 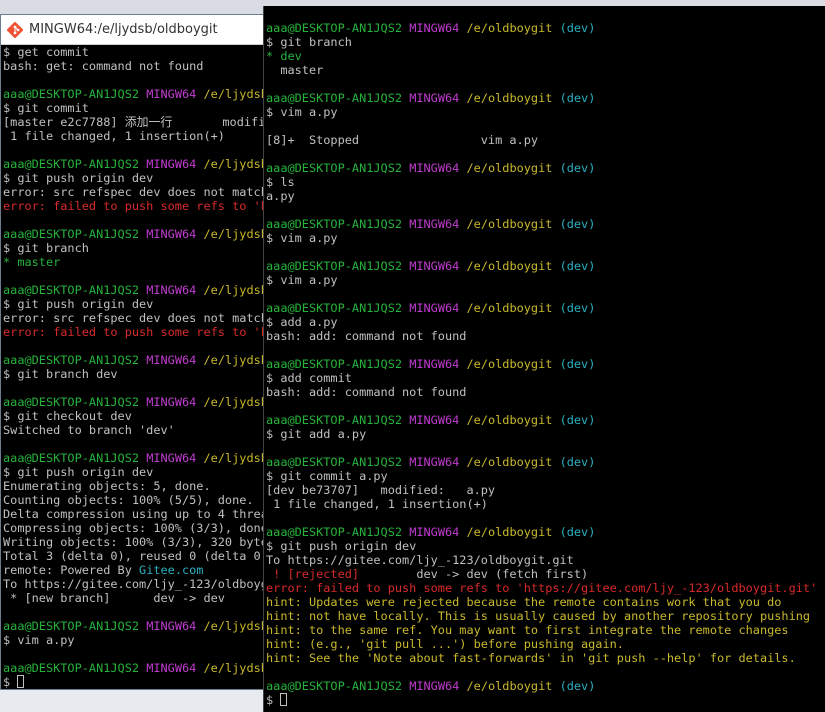 I want to click on terminal-line: * master, so click(x=133, y=262).